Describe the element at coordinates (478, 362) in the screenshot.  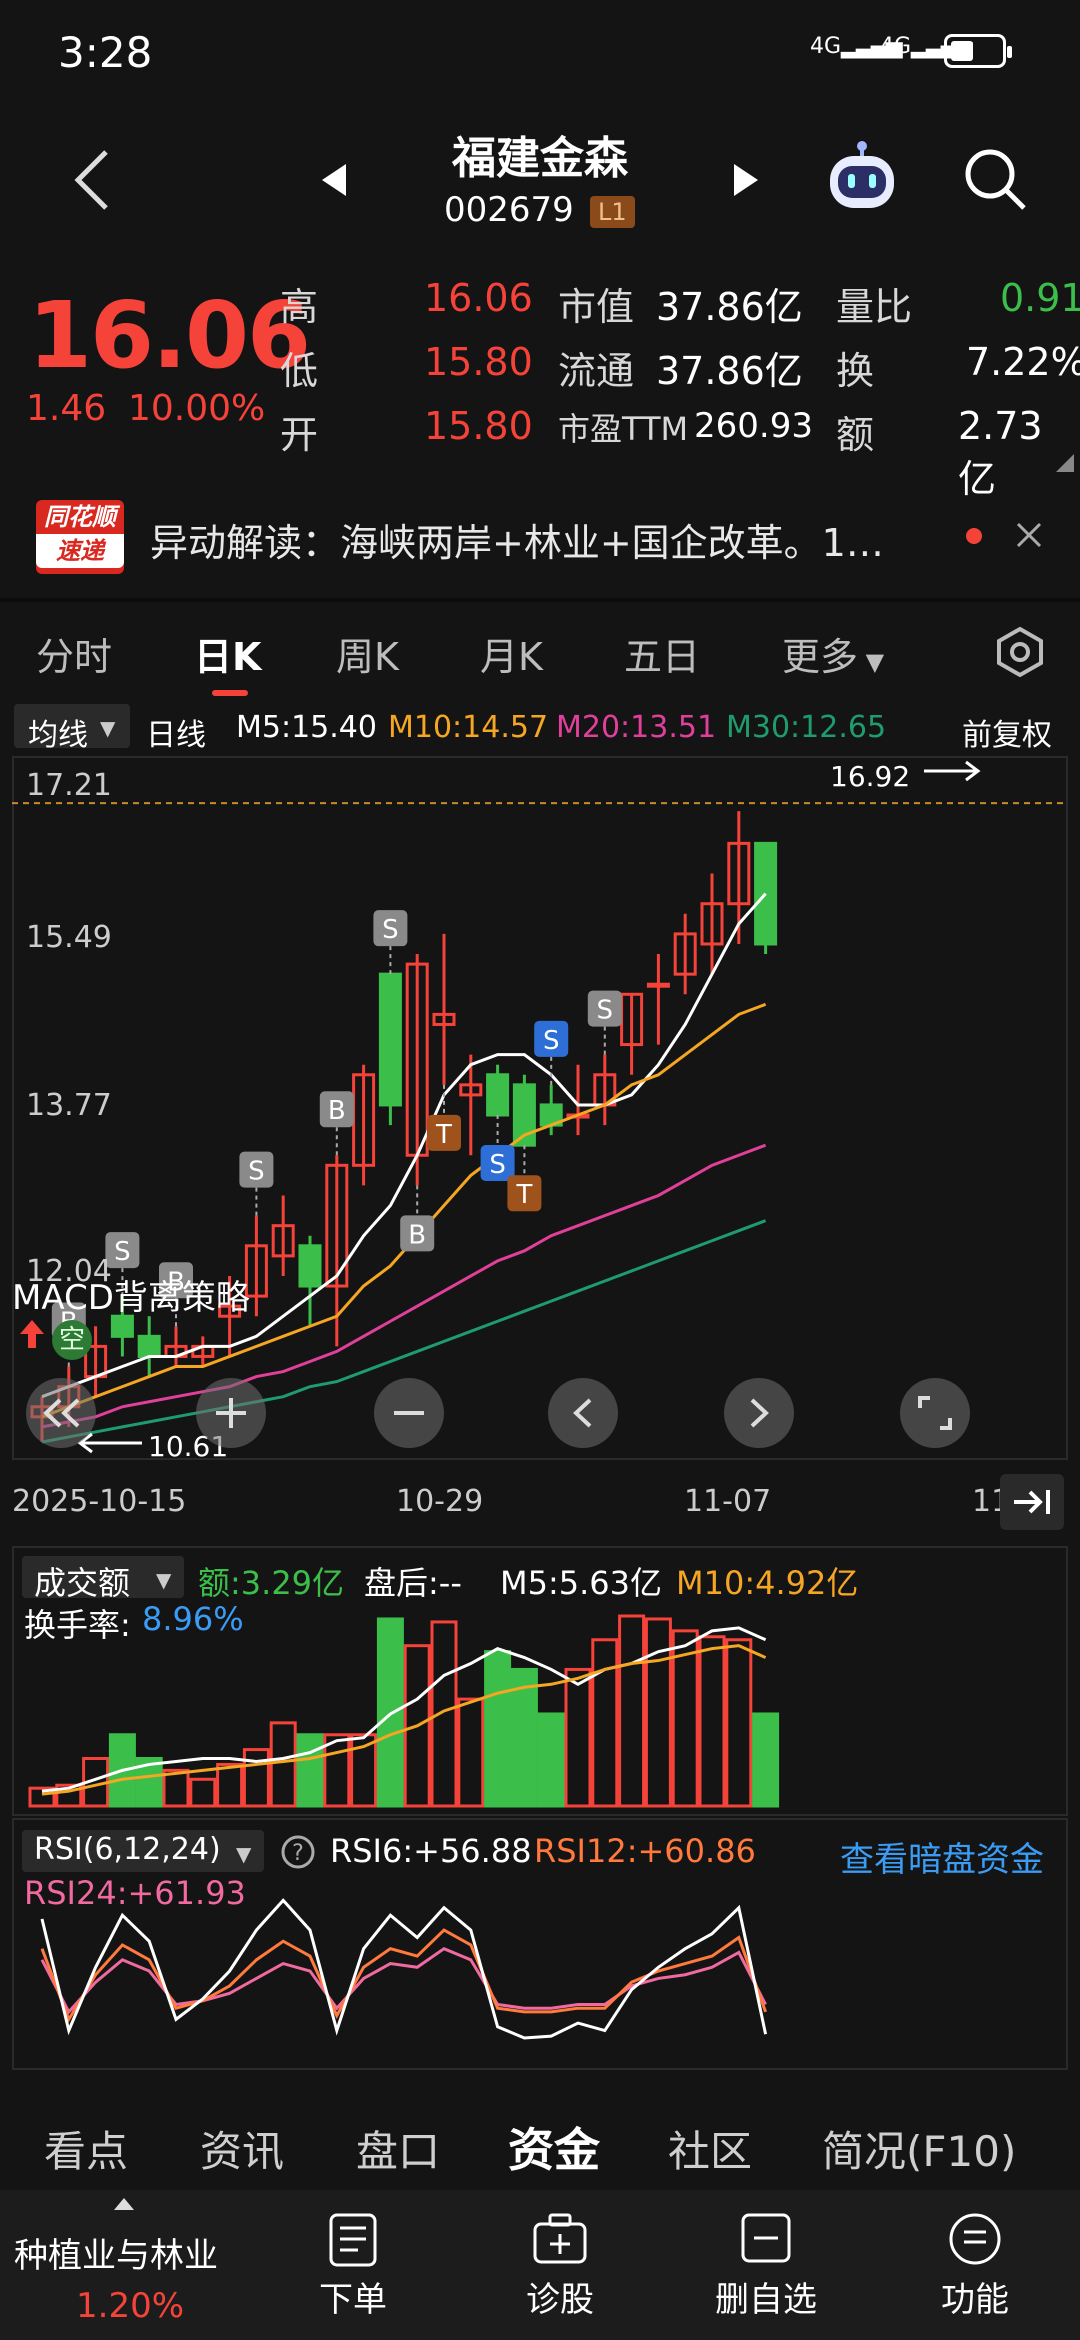
I see `low-value: 15.80` at that location.